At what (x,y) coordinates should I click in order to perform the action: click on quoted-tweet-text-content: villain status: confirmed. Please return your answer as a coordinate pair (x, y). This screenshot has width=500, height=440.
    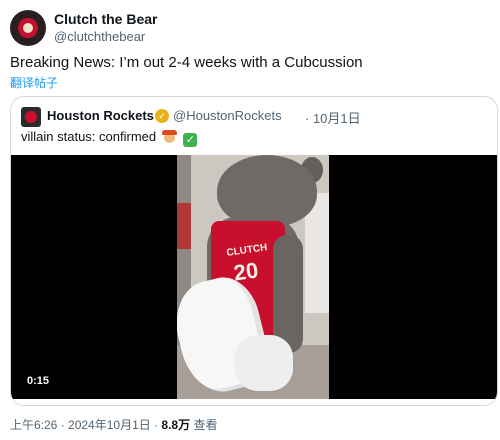
    Looking at the image, I should click on (89, 136).